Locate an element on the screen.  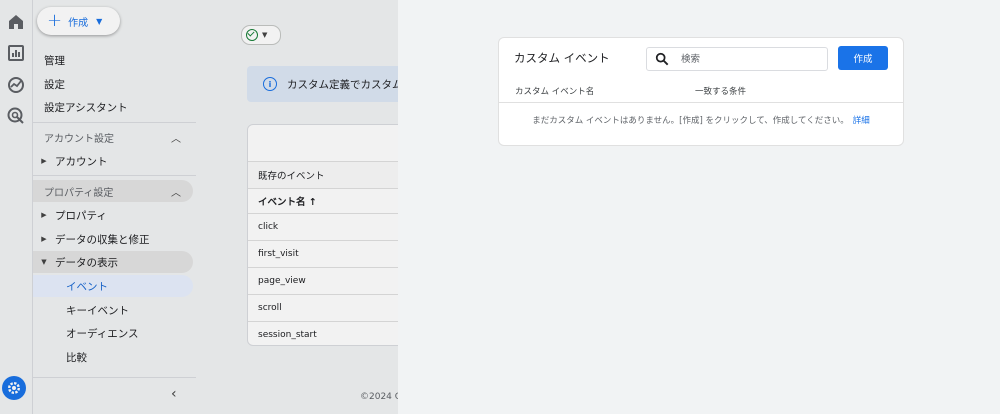
search-box is located at coordinates (737, 59).